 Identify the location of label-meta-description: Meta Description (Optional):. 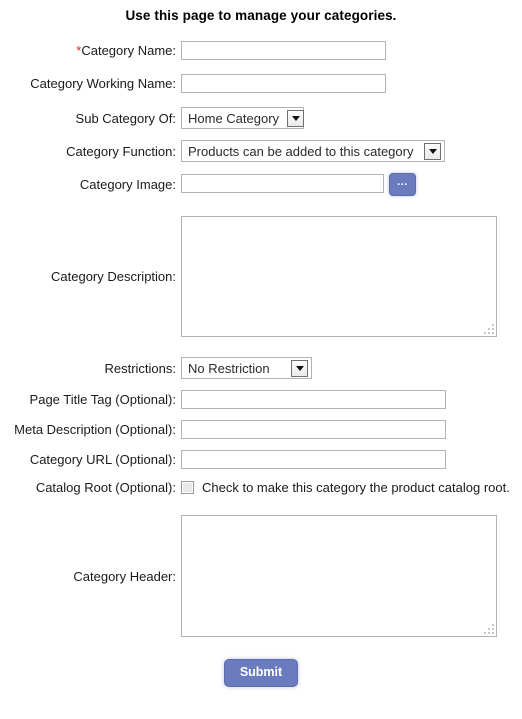
(95, 429).